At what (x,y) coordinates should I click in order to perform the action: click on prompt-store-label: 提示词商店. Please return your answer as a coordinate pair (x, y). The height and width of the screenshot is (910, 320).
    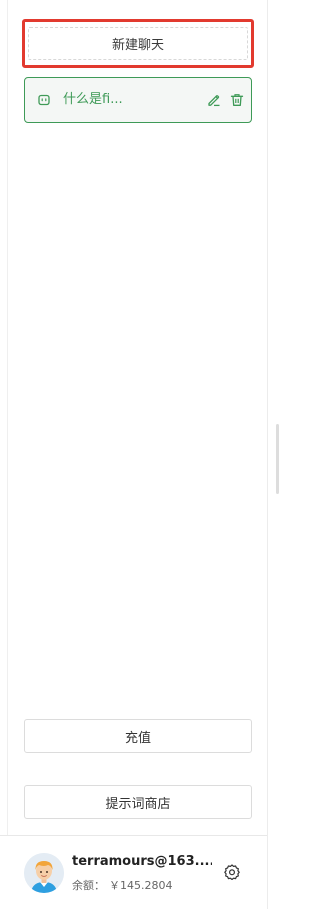
    Looking at the image, I should click on (138, 804).